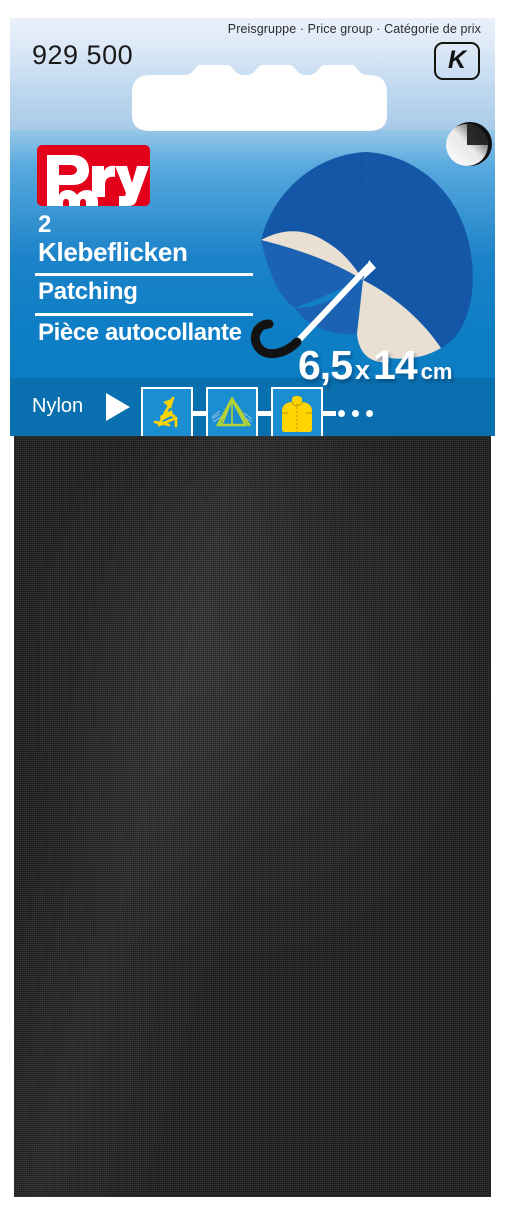 The width and height of the screenshot is (510, 1209). Describe the element at coordinates (395, 365) in the screenshot. I see `dimension-height: 14` at that location.